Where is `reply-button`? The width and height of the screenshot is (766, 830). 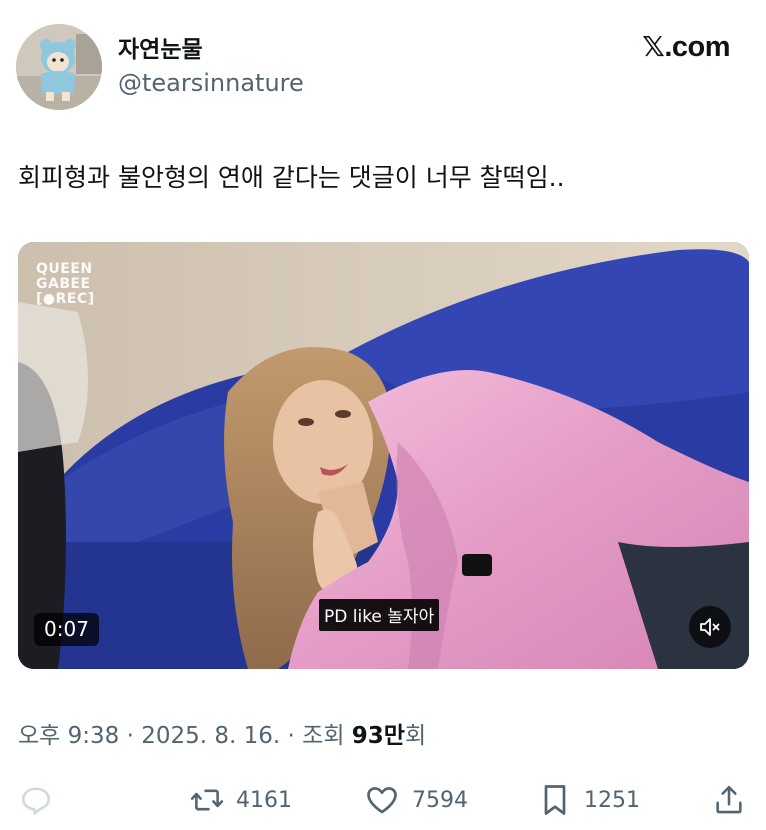 reply-button is located at coordinates (36, 800).